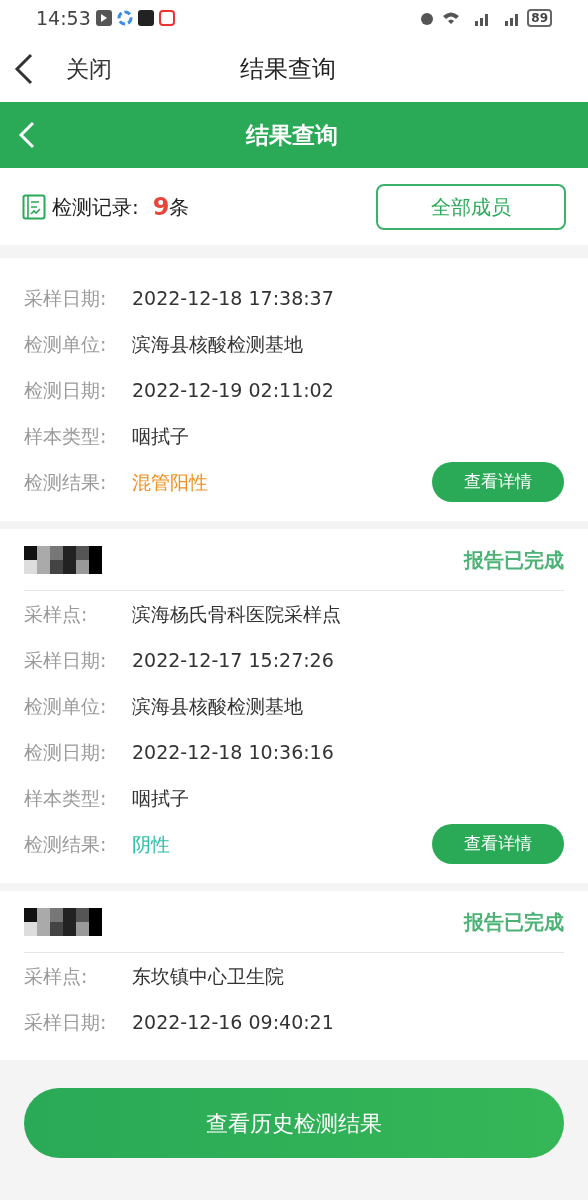 The width and height of the screenshot is (588, 1200). Describe the element at coordinates (233, 660) in the screenshot. I see `field-value: 2022-12-17 15:27:26` at that location.